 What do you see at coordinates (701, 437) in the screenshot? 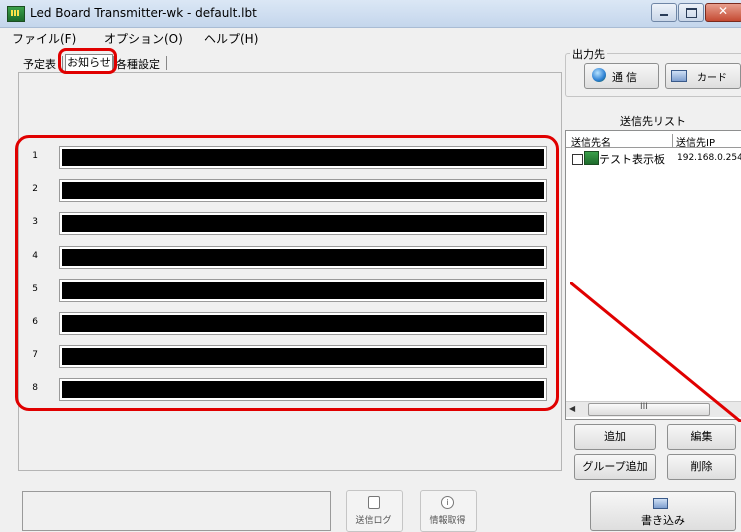
I see `edit-button: 編集` at bounding box center [701, 437].